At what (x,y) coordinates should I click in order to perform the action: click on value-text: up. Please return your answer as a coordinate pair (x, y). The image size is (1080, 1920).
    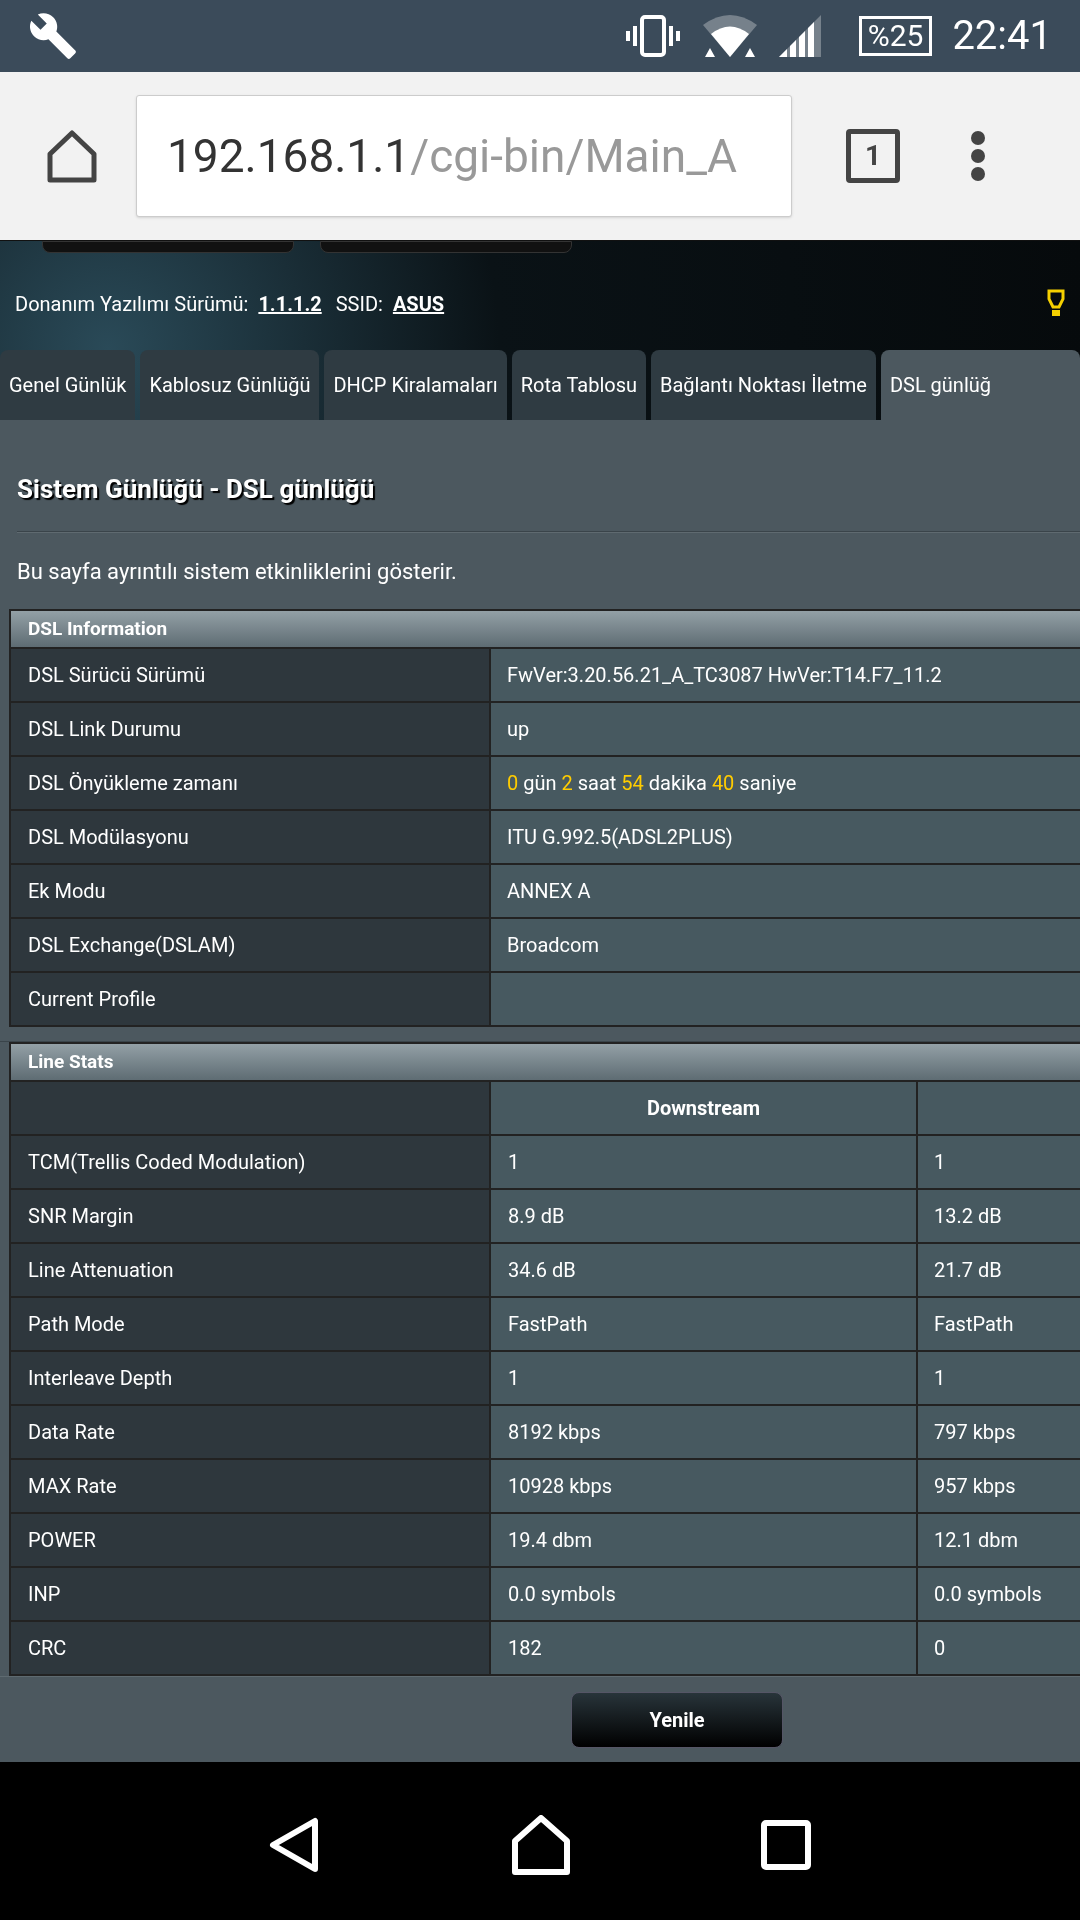
    Looking at the image, I should click on (518, 729).